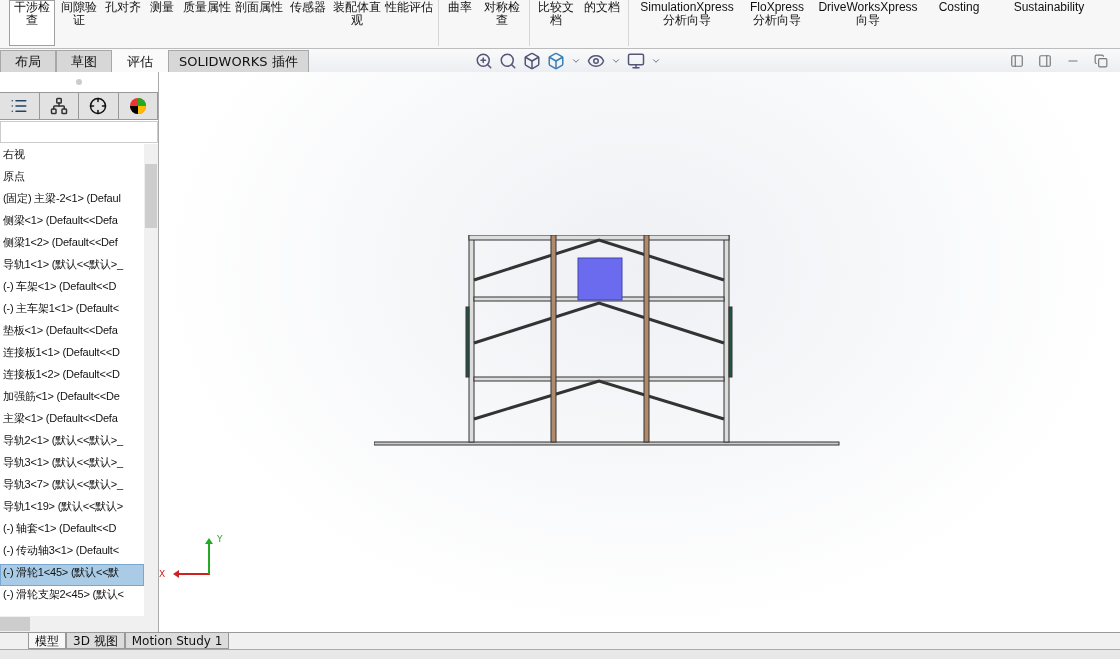 This screenshot has height=659, width=1120. What do you see at coordinates (72, 355) in the screenshot?
I see `tree-item: 连接板1<1> (Default<<D` at bounding box center [72, 355].